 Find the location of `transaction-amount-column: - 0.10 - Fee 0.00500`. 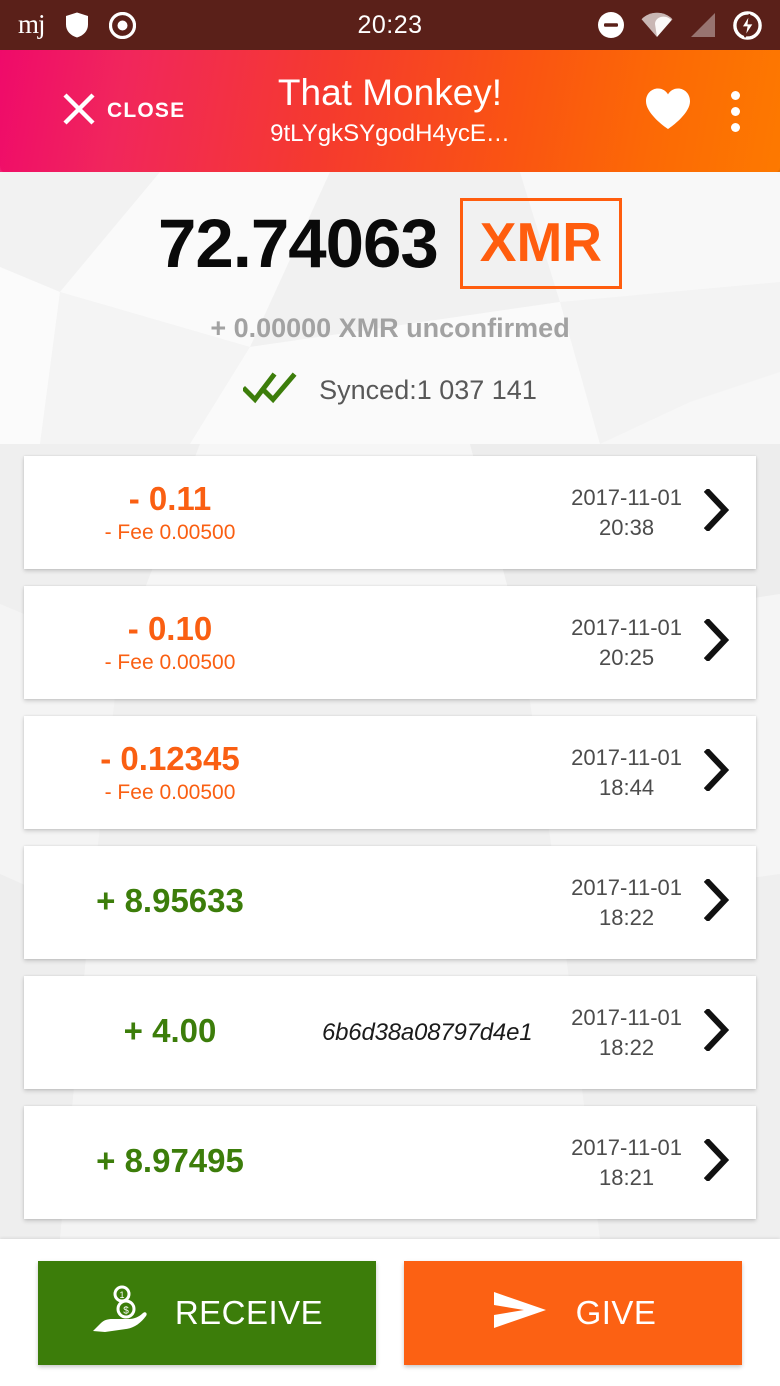

transaction-amount-column: - 0.10 - Fee 0.00500 is located at coordinates (170, 642).